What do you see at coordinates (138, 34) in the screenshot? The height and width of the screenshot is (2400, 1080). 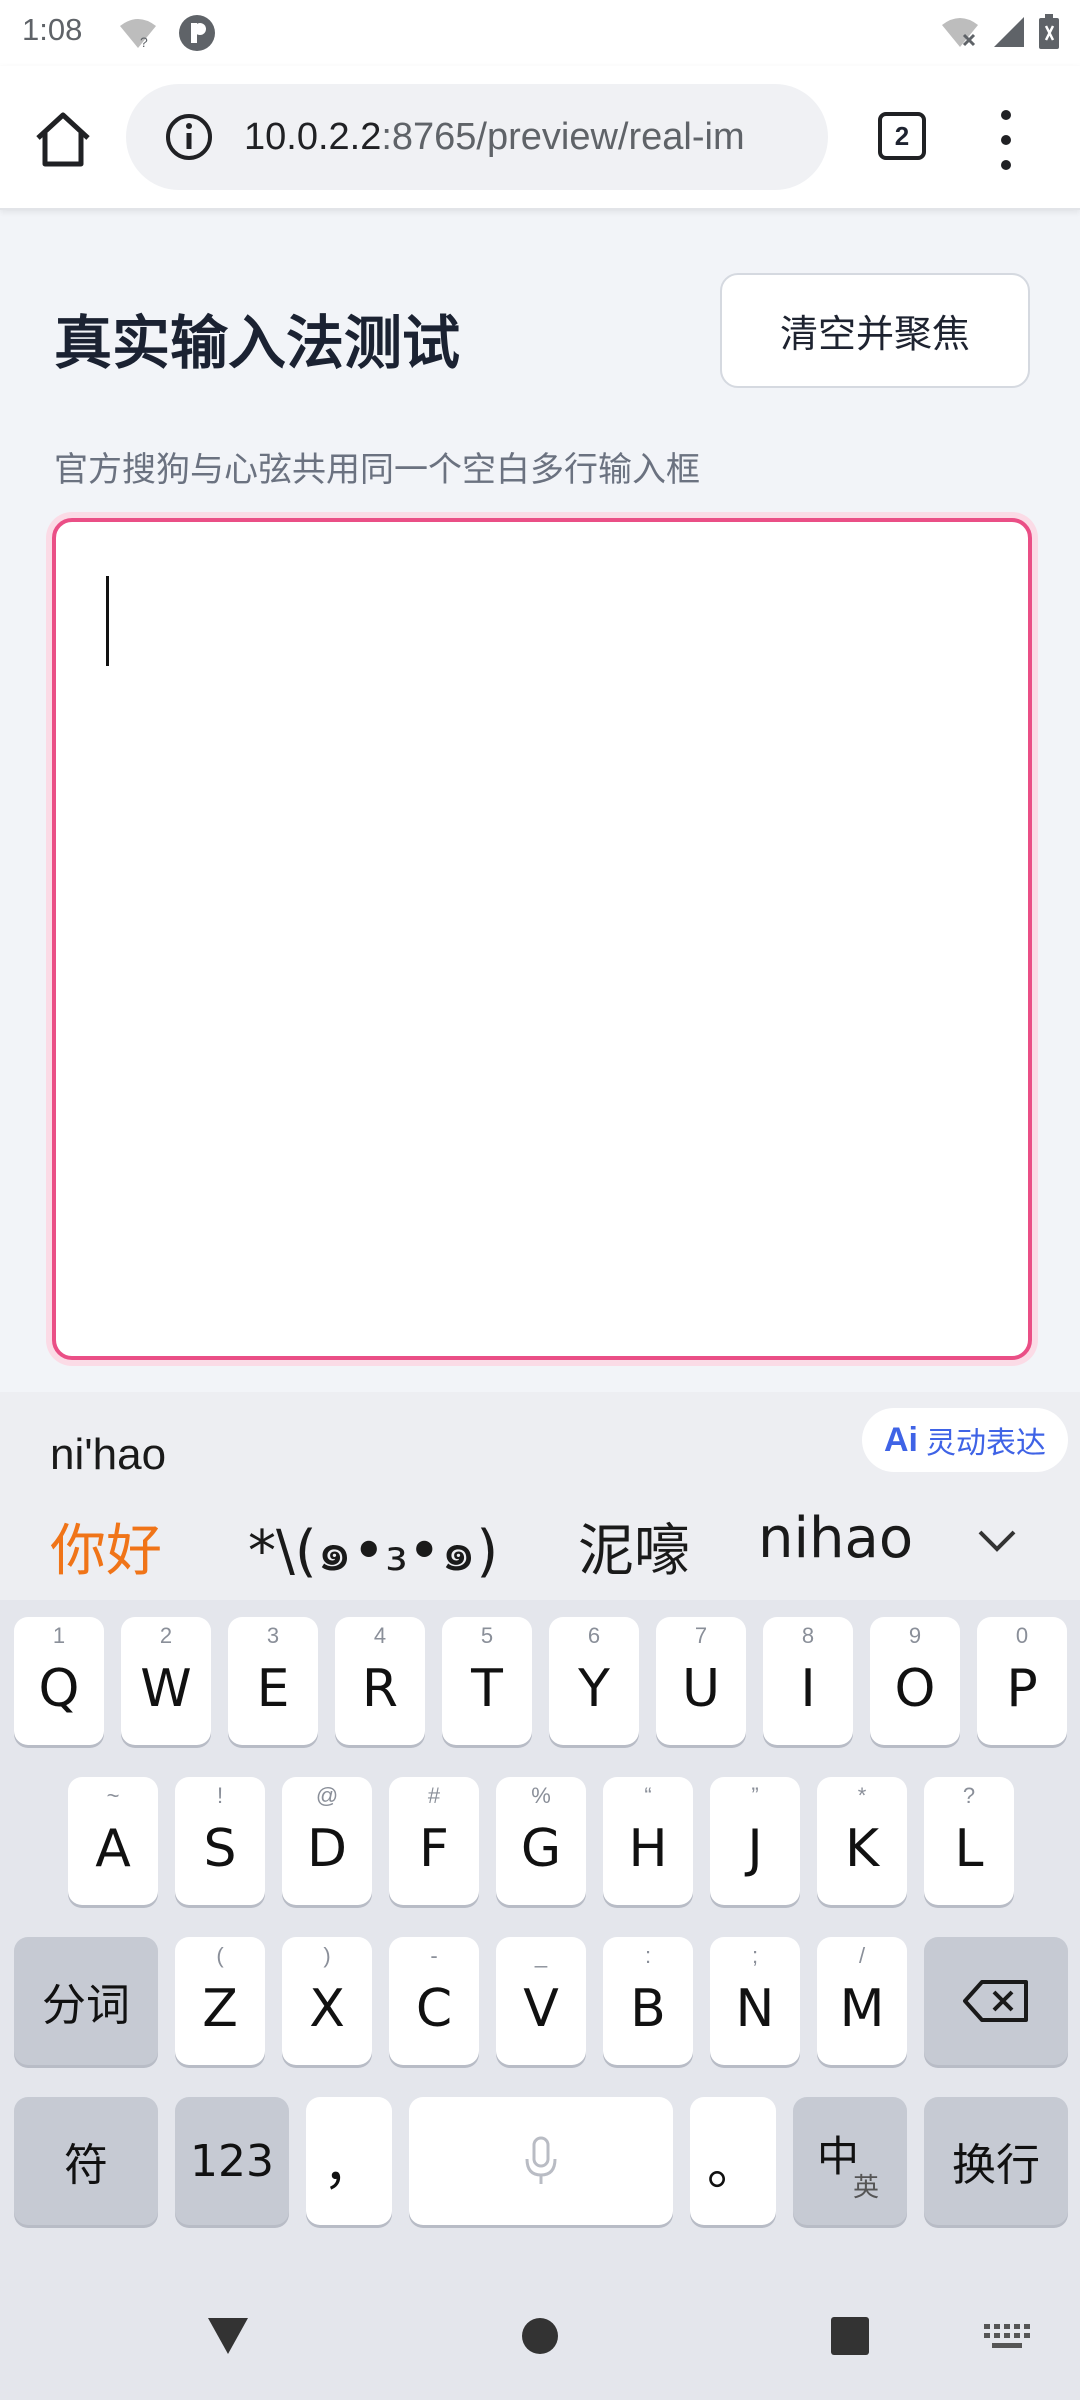 I see `wifi-question-icon: ?` at bounding box center [138, 34].